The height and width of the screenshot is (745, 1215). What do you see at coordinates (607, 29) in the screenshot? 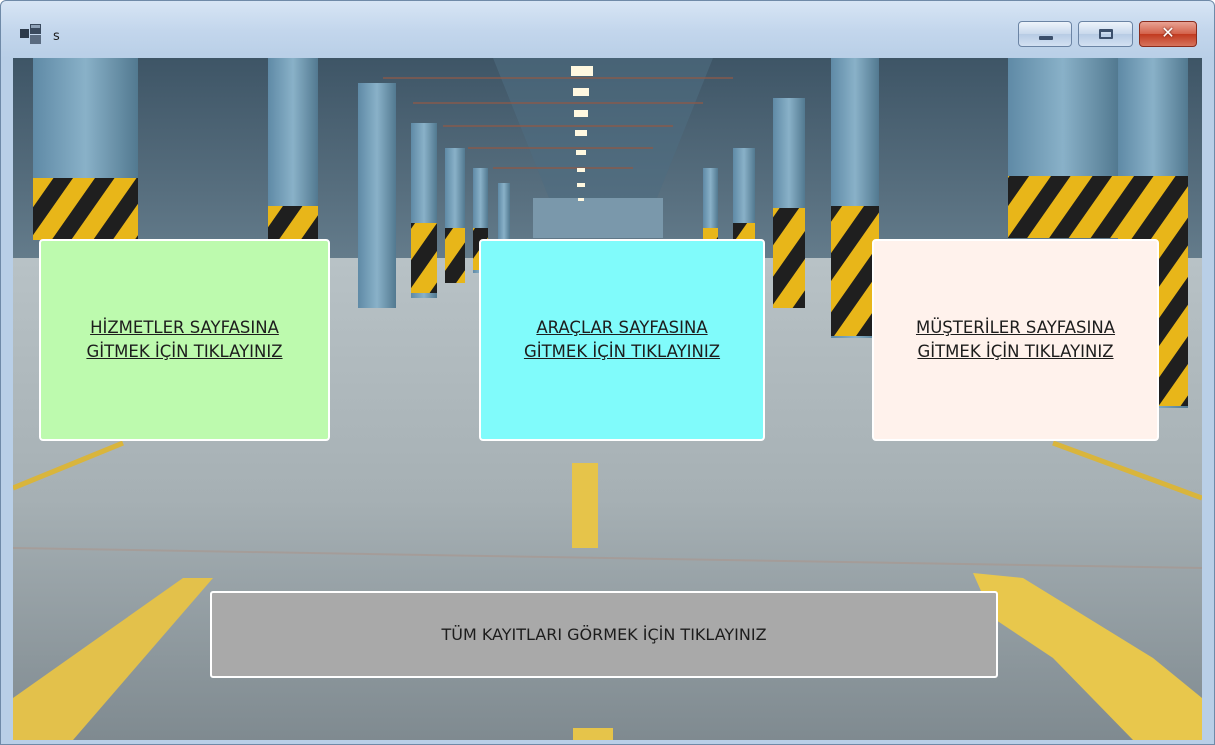
I see `title-bar: s ✕` at bounding box center [607, 29].